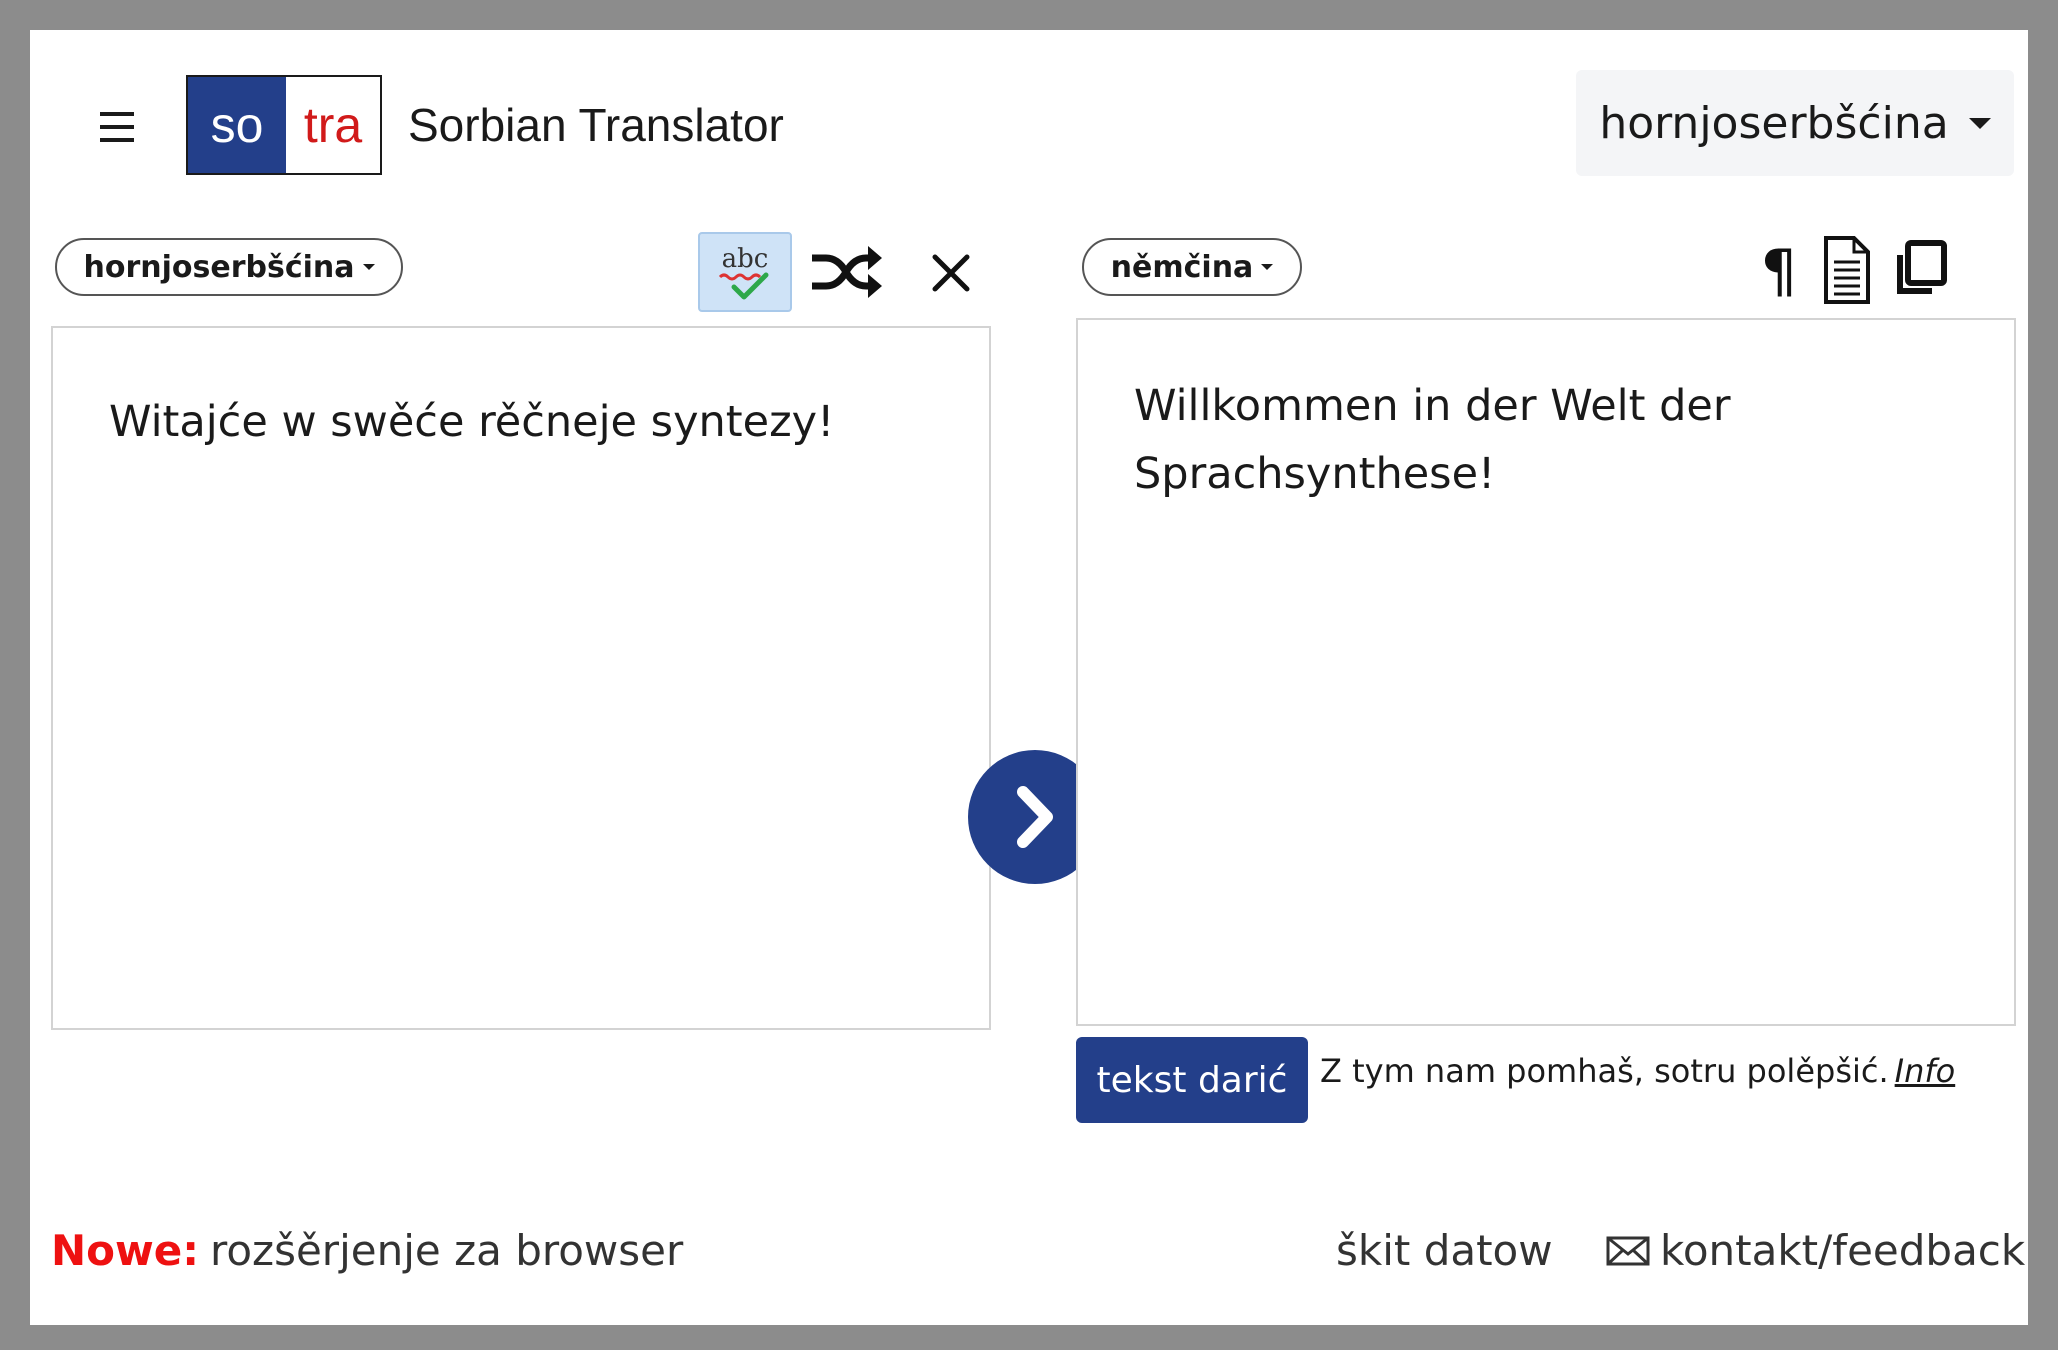  I want to click on chevron-right-icon, so click(1035, 817).